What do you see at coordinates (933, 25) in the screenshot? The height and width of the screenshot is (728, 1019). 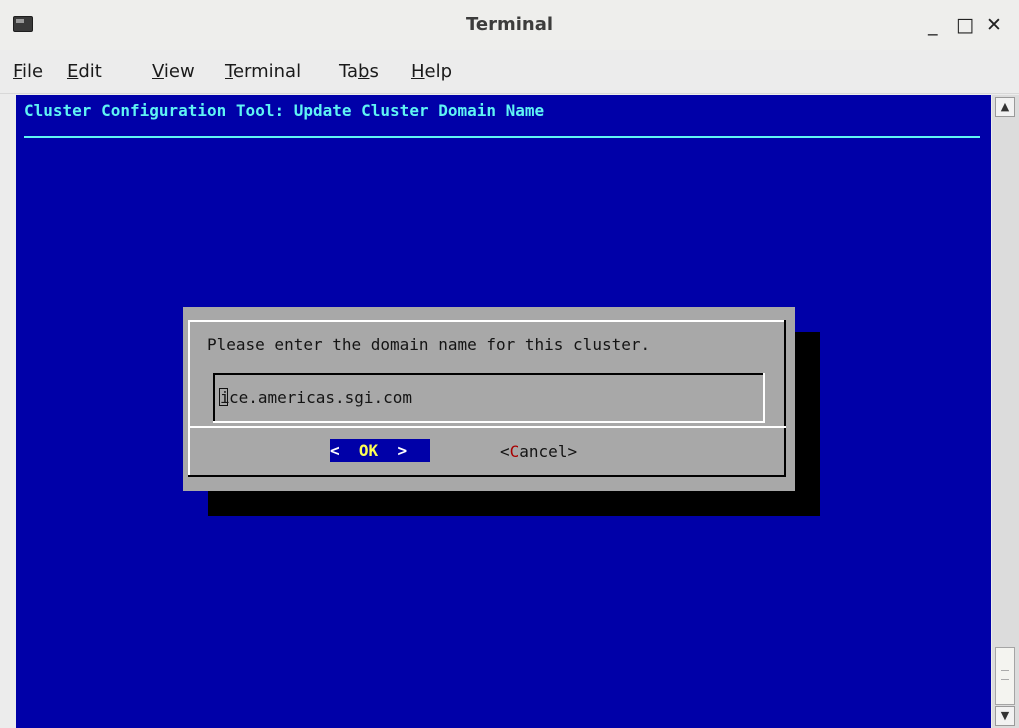 I see `minimize-icon: _` at bounding box center [933, 25].